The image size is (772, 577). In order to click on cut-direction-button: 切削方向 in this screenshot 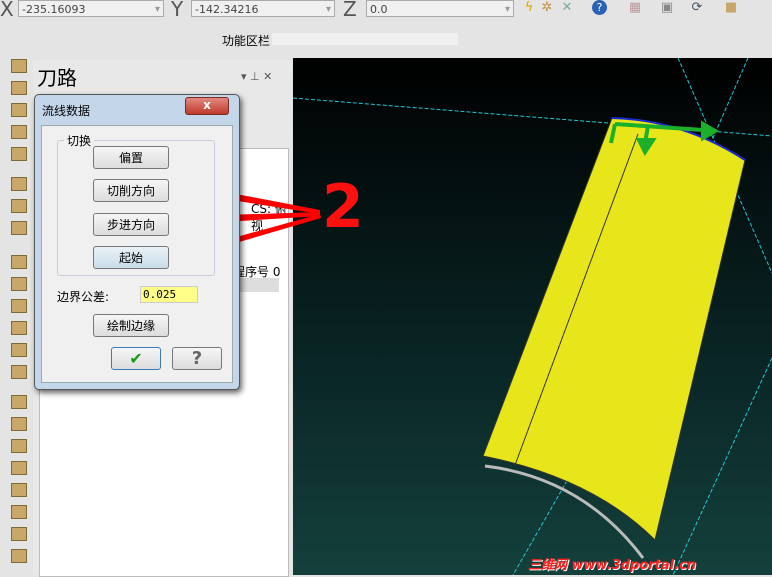, I will do `click(131, 190)`.